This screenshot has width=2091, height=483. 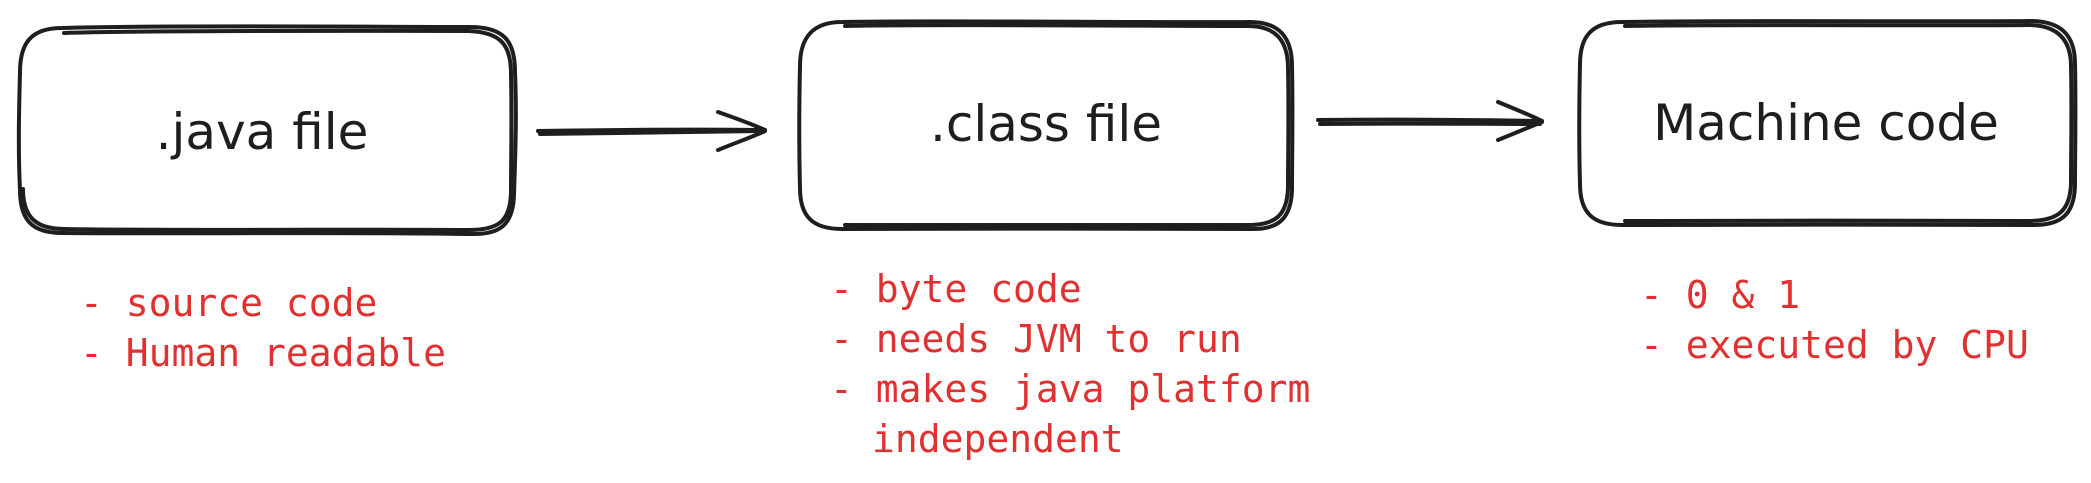 What do you see at coordinates (1834, 320) in the screenshot?
I see `machine-code-notes: - 0 & 1 - executed by CPU` at bounding box center [1834, 320].